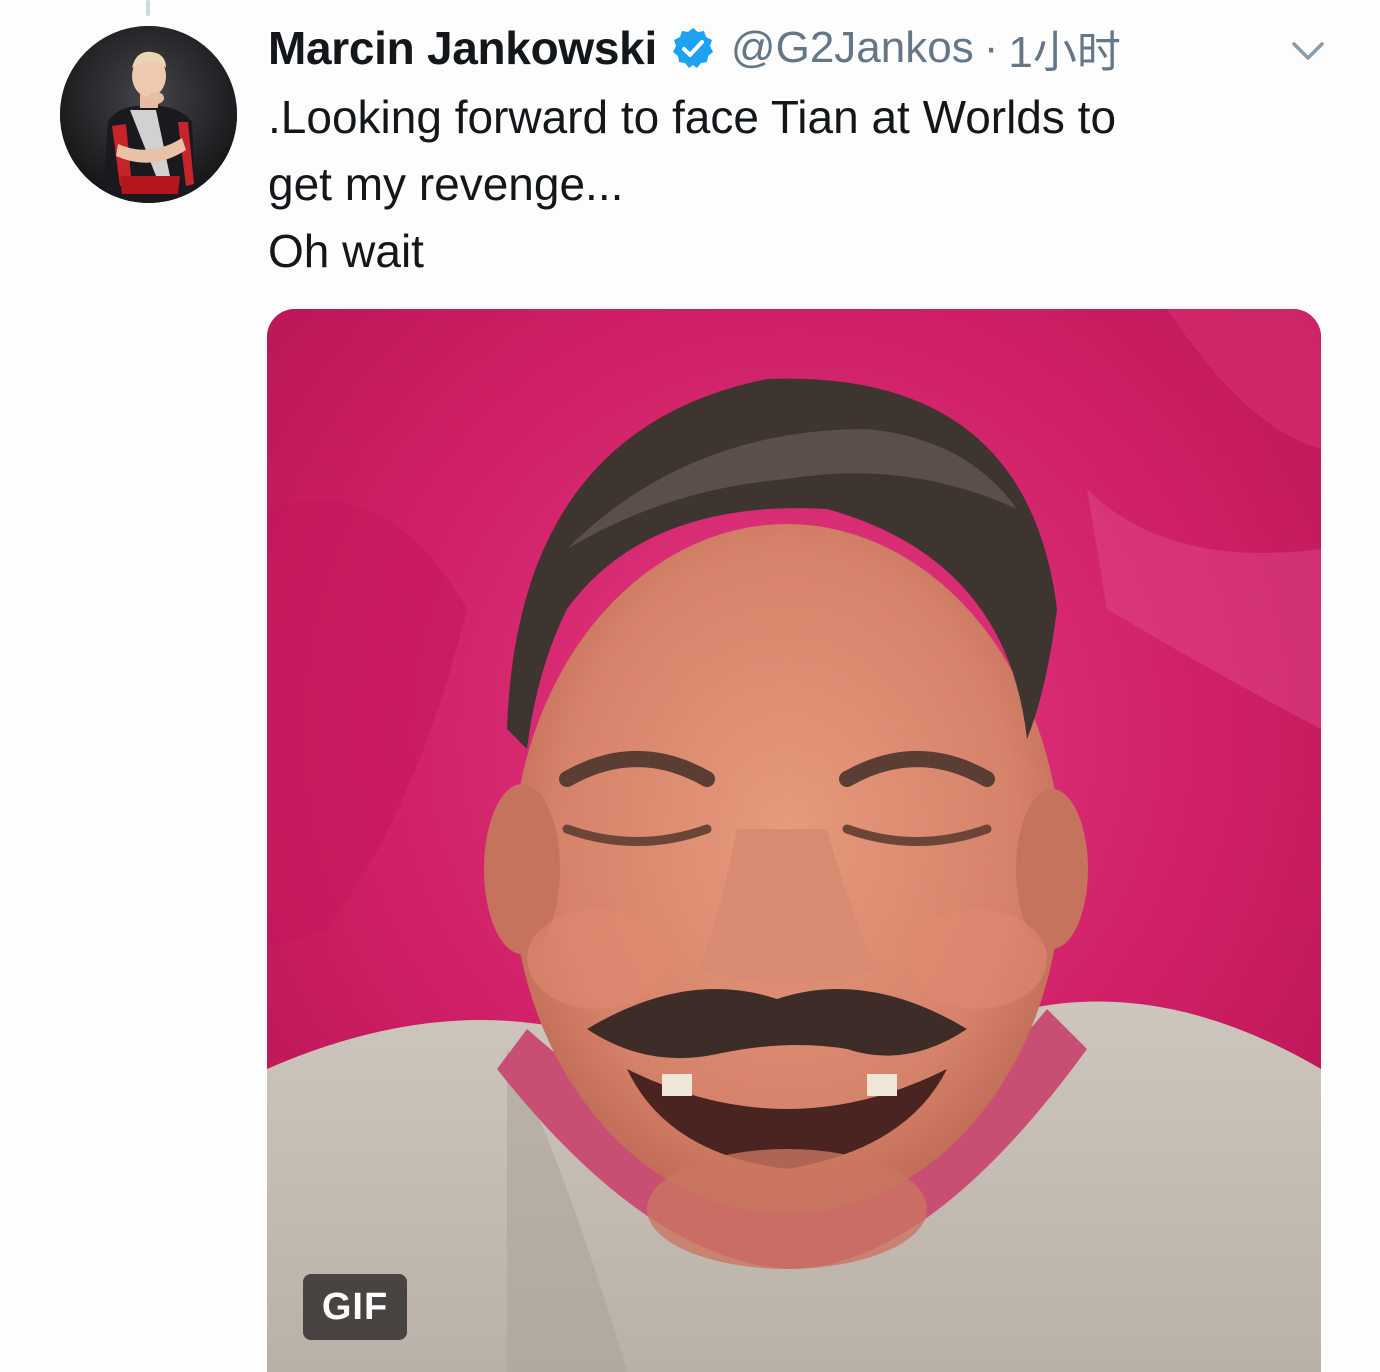 This screenshot has height=1372, width=1380. Describe the element at coordinates (346, 251) in the screenshot. I see `tweet-text-line: Oh wait` at that location.